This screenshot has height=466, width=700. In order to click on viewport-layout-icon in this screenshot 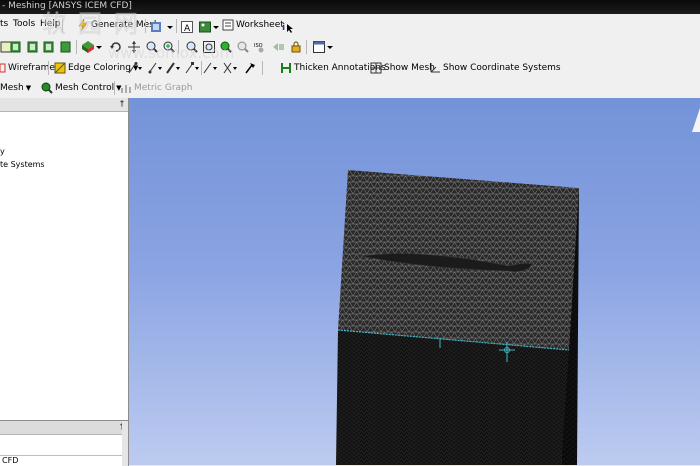, I will do `click(319, 47)`.